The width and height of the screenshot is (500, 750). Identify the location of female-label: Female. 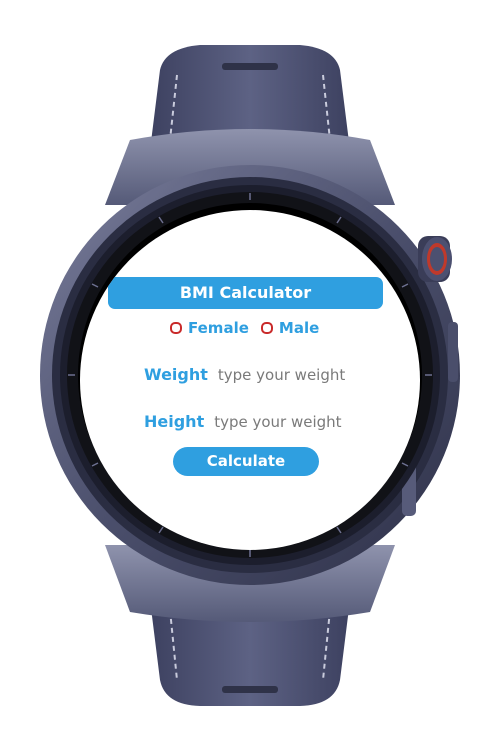
(218, 328).